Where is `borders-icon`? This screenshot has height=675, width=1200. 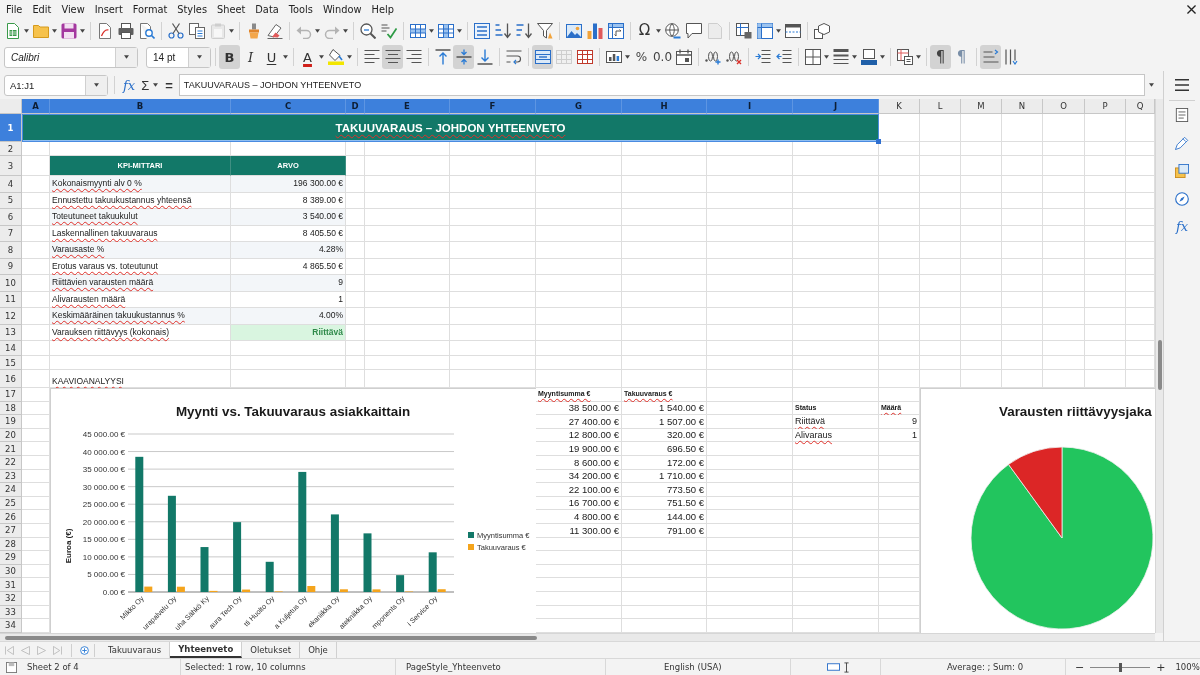 borders-icon is located at coordinates (812, 57).